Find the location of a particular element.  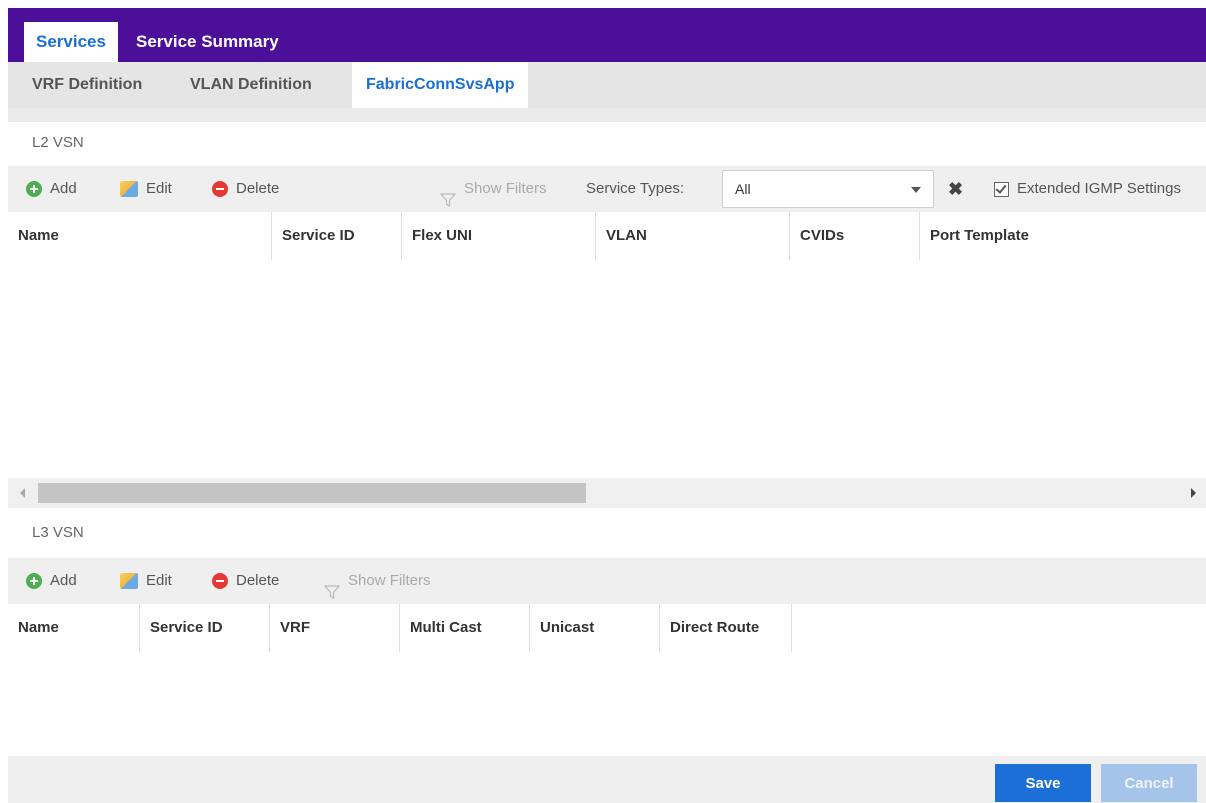

l3-col-service-id: Service ID is located at coordinates (205, 628).